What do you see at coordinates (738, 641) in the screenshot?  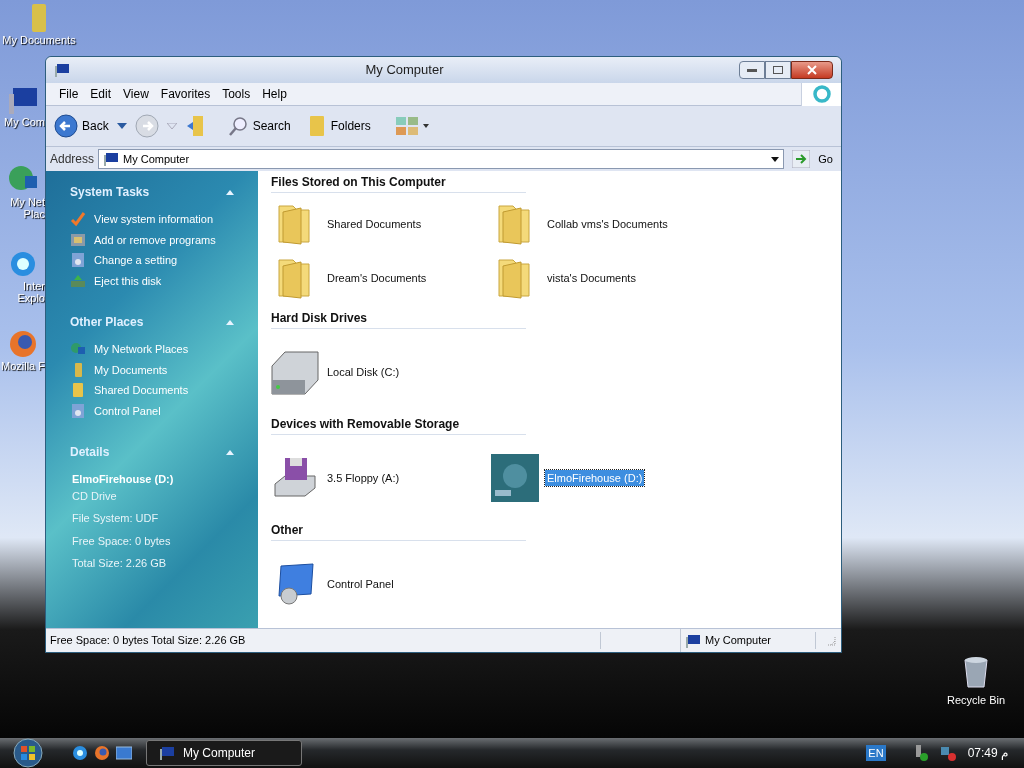 I see `status-text: My Computer` at bounding box center [738, 641].